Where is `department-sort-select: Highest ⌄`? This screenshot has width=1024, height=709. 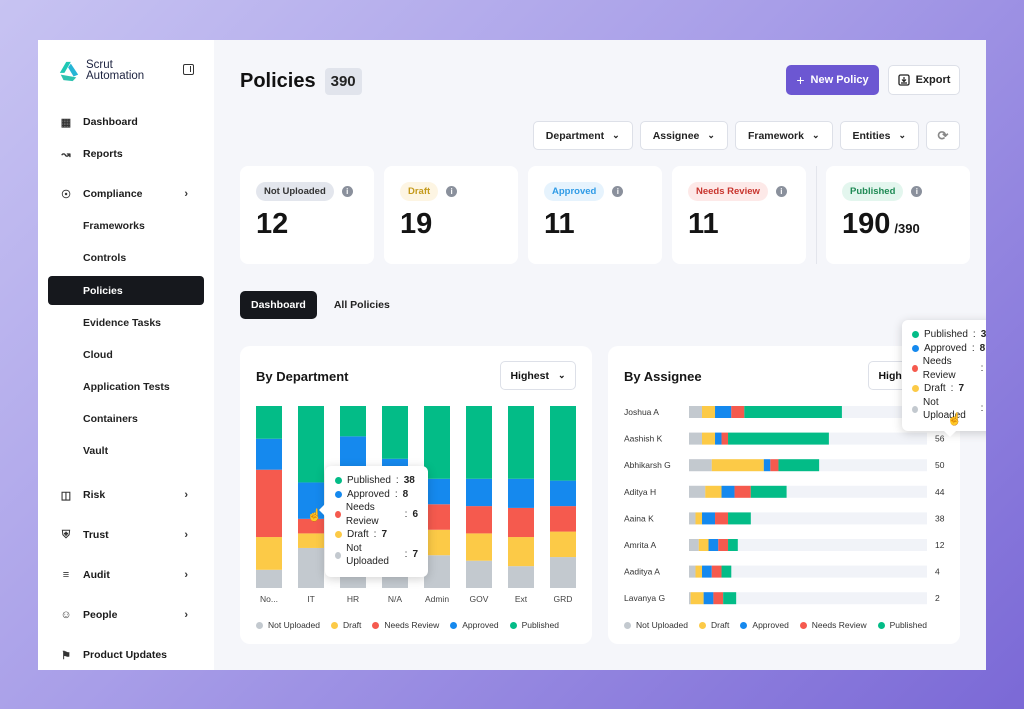 department-sort-select: Highest ⌄ is located at coordinates (538, 375).